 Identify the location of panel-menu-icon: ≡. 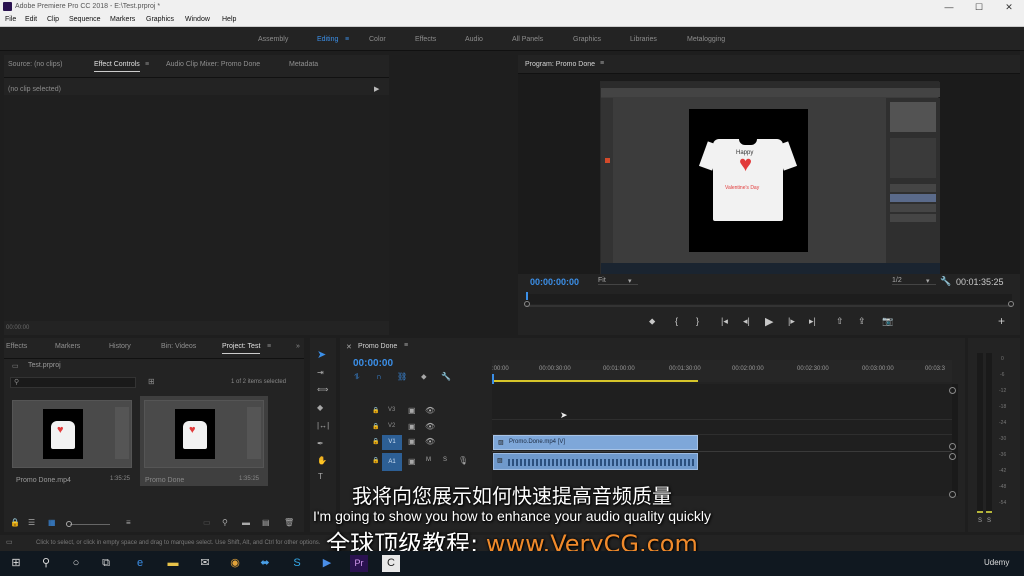
(147, 64).